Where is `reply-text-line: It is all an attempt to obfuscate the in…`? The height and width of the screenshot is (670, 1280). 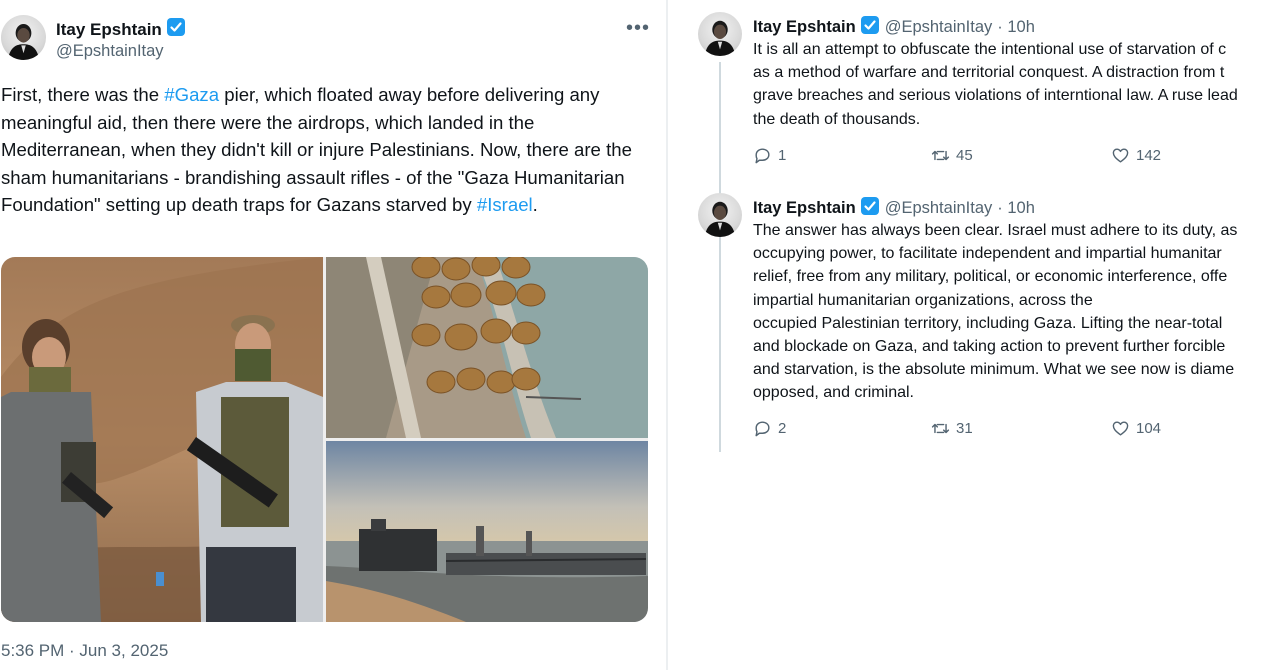 reply-text-line: It is all an attempt to obfuscate the in… is located at coordinates (990, 49).